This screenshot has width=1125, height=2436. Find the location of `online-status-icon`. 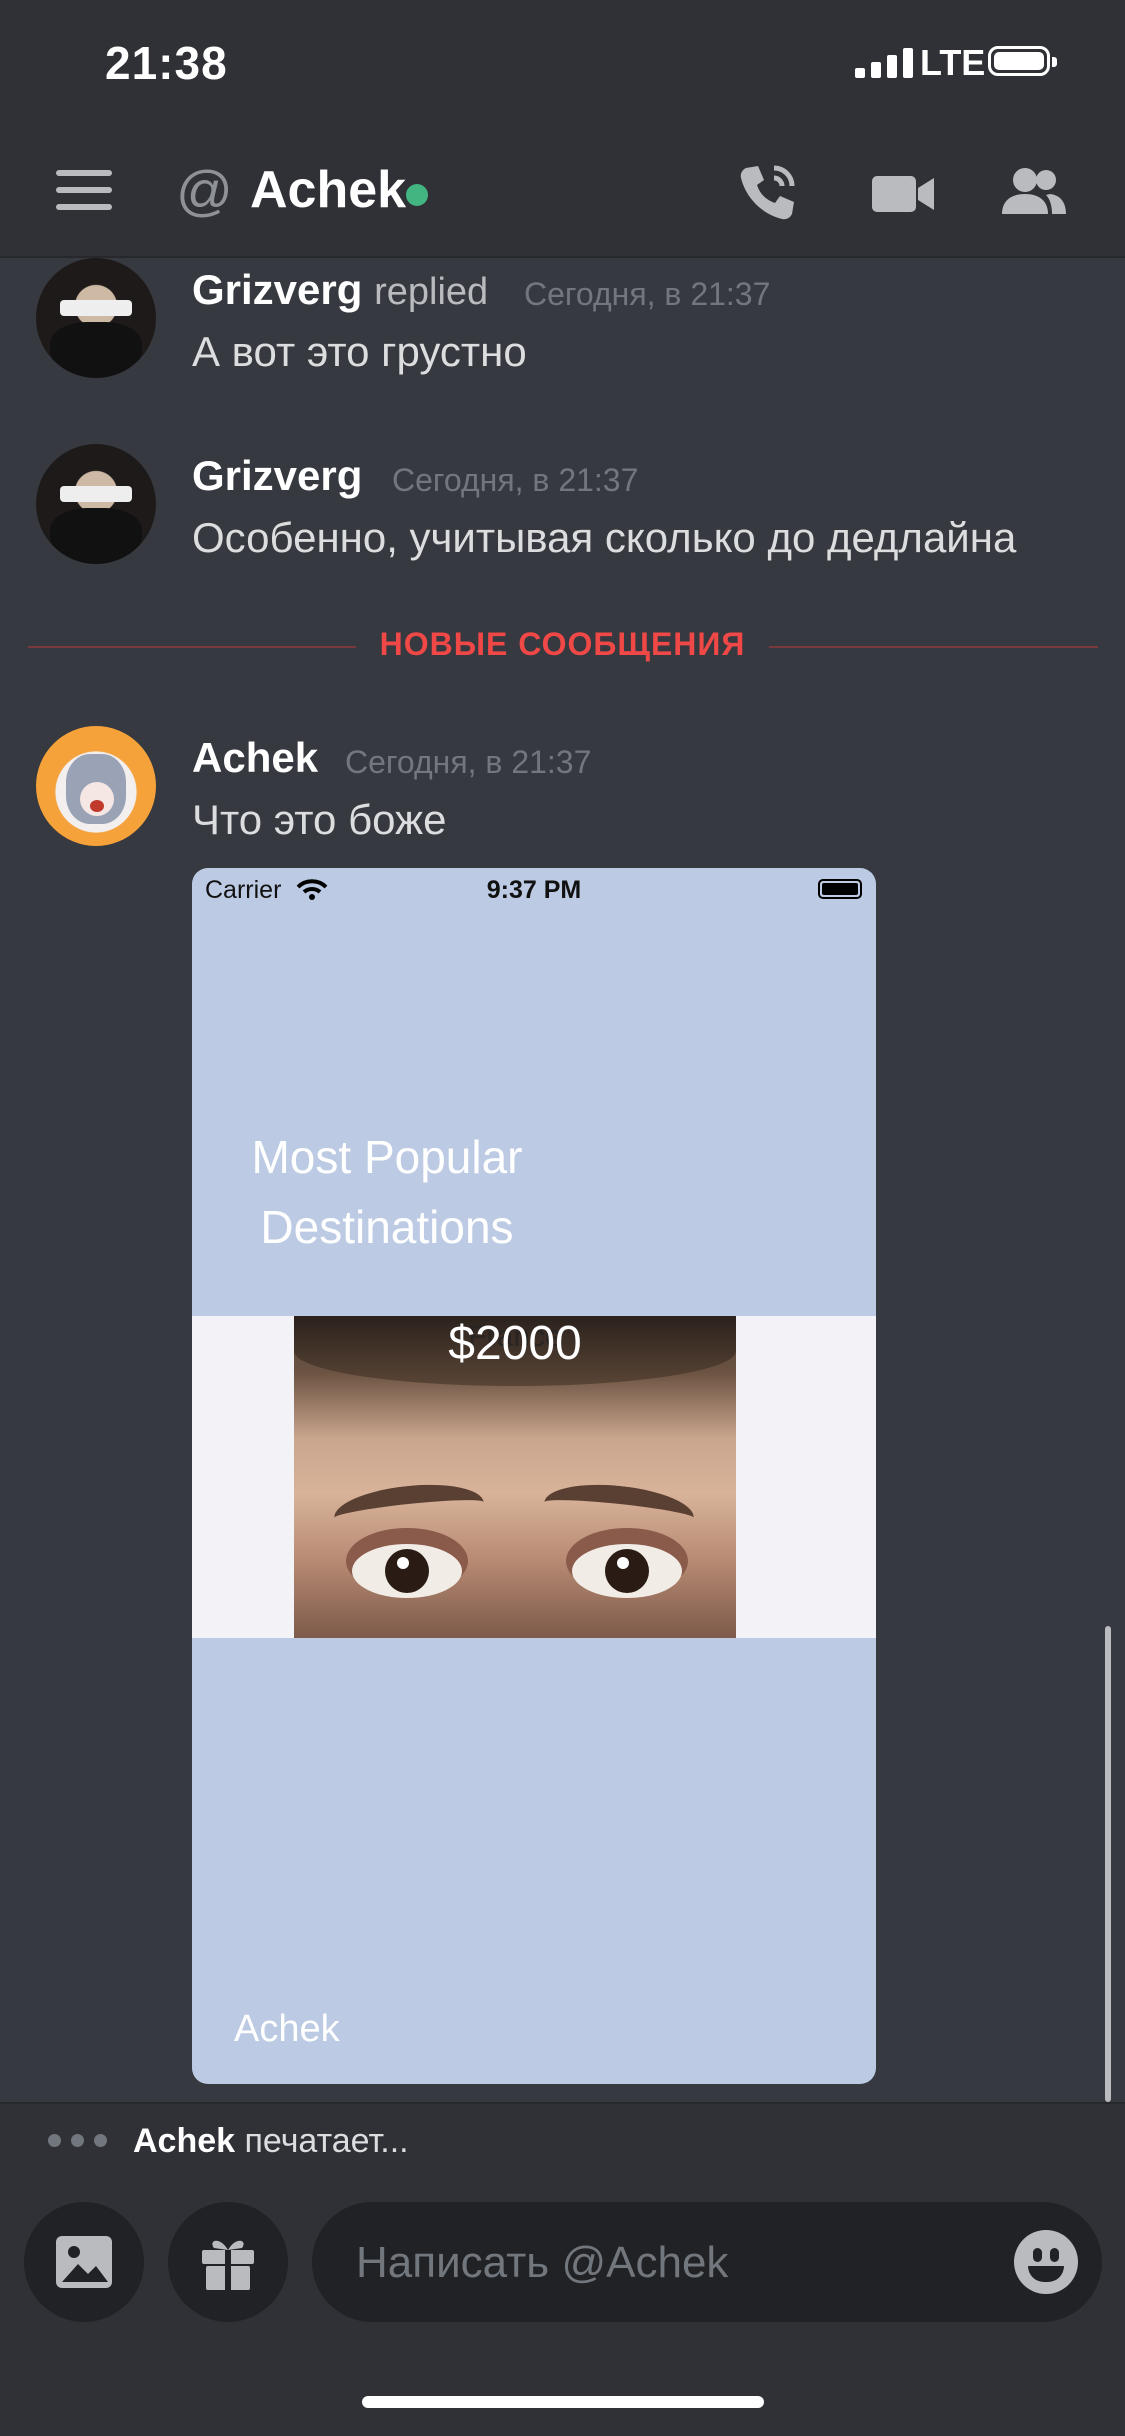

online-status-icon is located at coordinates (417, 195).